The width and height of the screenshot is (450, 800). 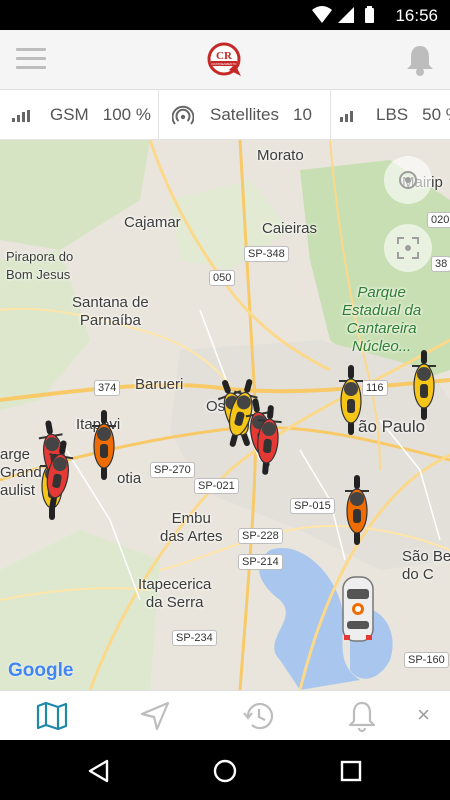 What do you see at coordinates (191, 527) in the screenshot?
I see `map-label-embu: Embu das Artes` at bounding box center [191, 527].